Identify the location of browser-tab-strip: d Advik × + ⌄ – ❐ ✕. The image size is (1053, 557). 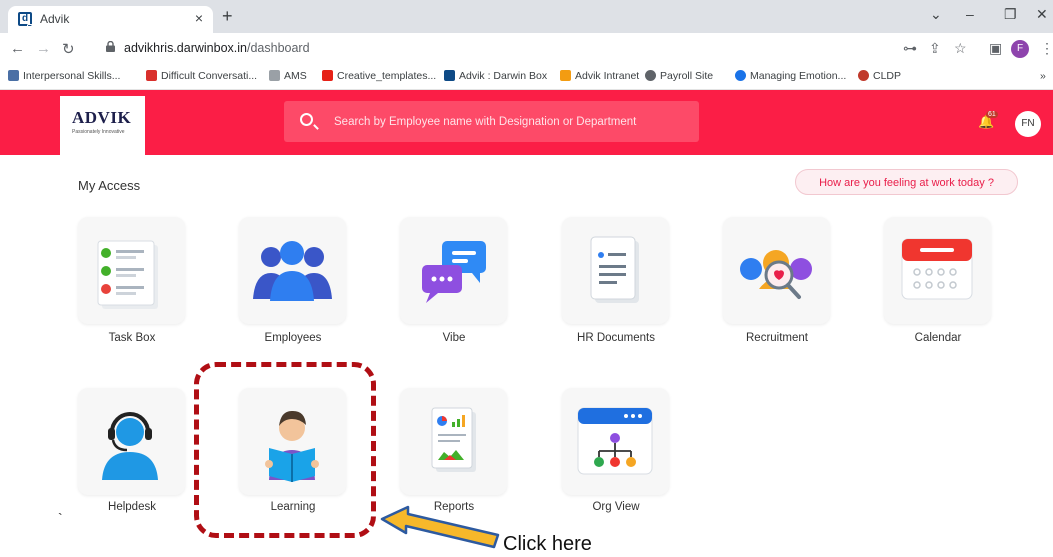
(526, 16).